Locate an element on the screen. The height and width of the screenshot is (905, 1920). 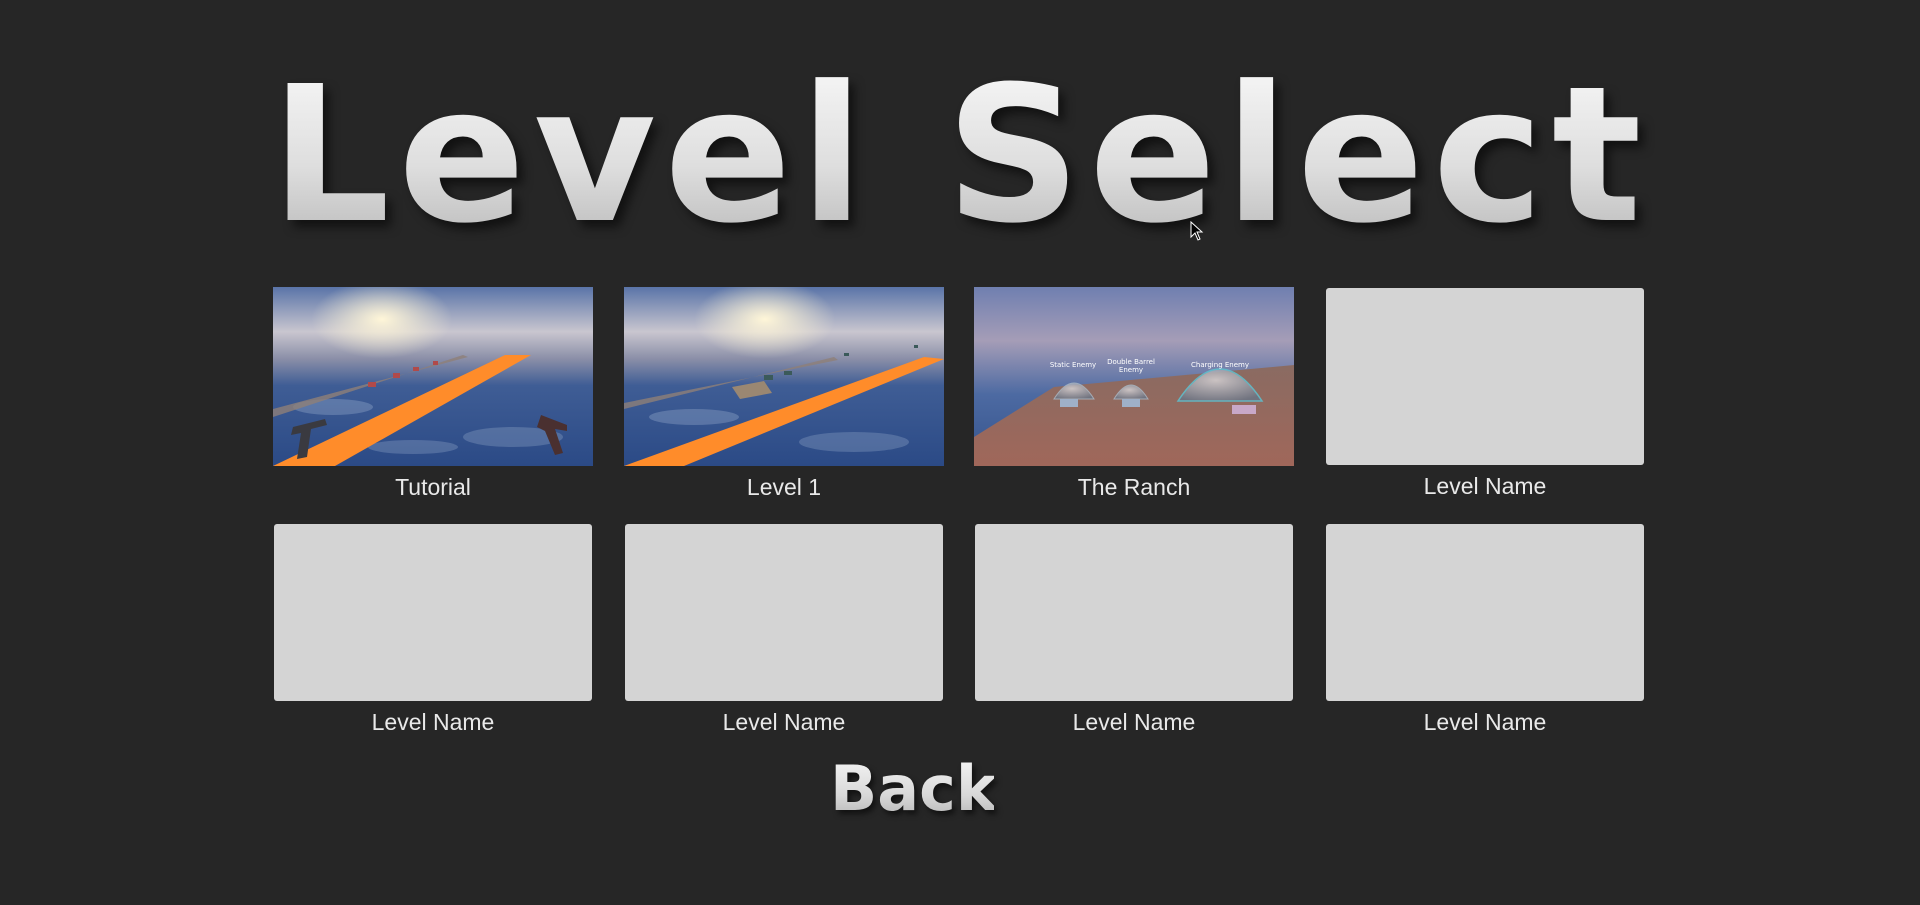
tutorial-thumbnail is located at coordinates (433, 376).